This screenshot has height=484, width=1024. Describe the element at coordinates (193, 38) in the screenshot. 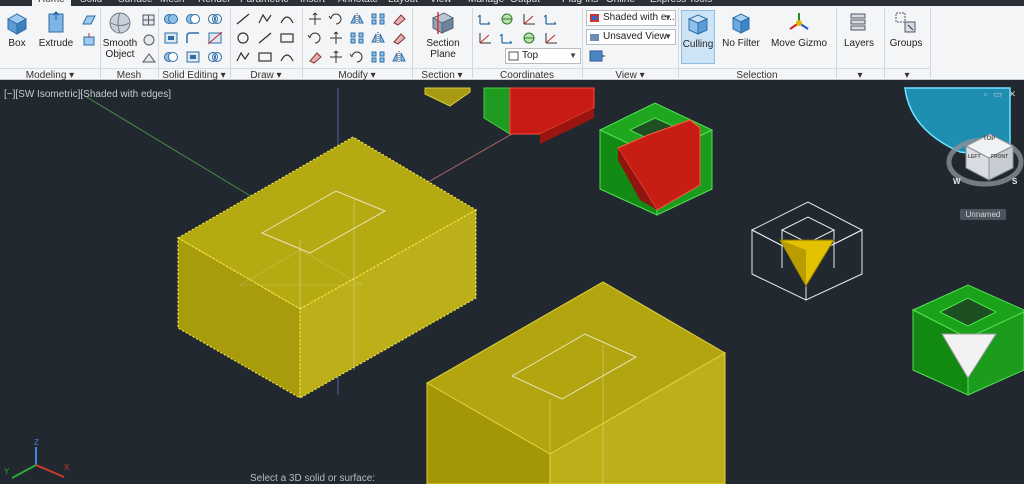

I see `fillet-edge-button` at that location.